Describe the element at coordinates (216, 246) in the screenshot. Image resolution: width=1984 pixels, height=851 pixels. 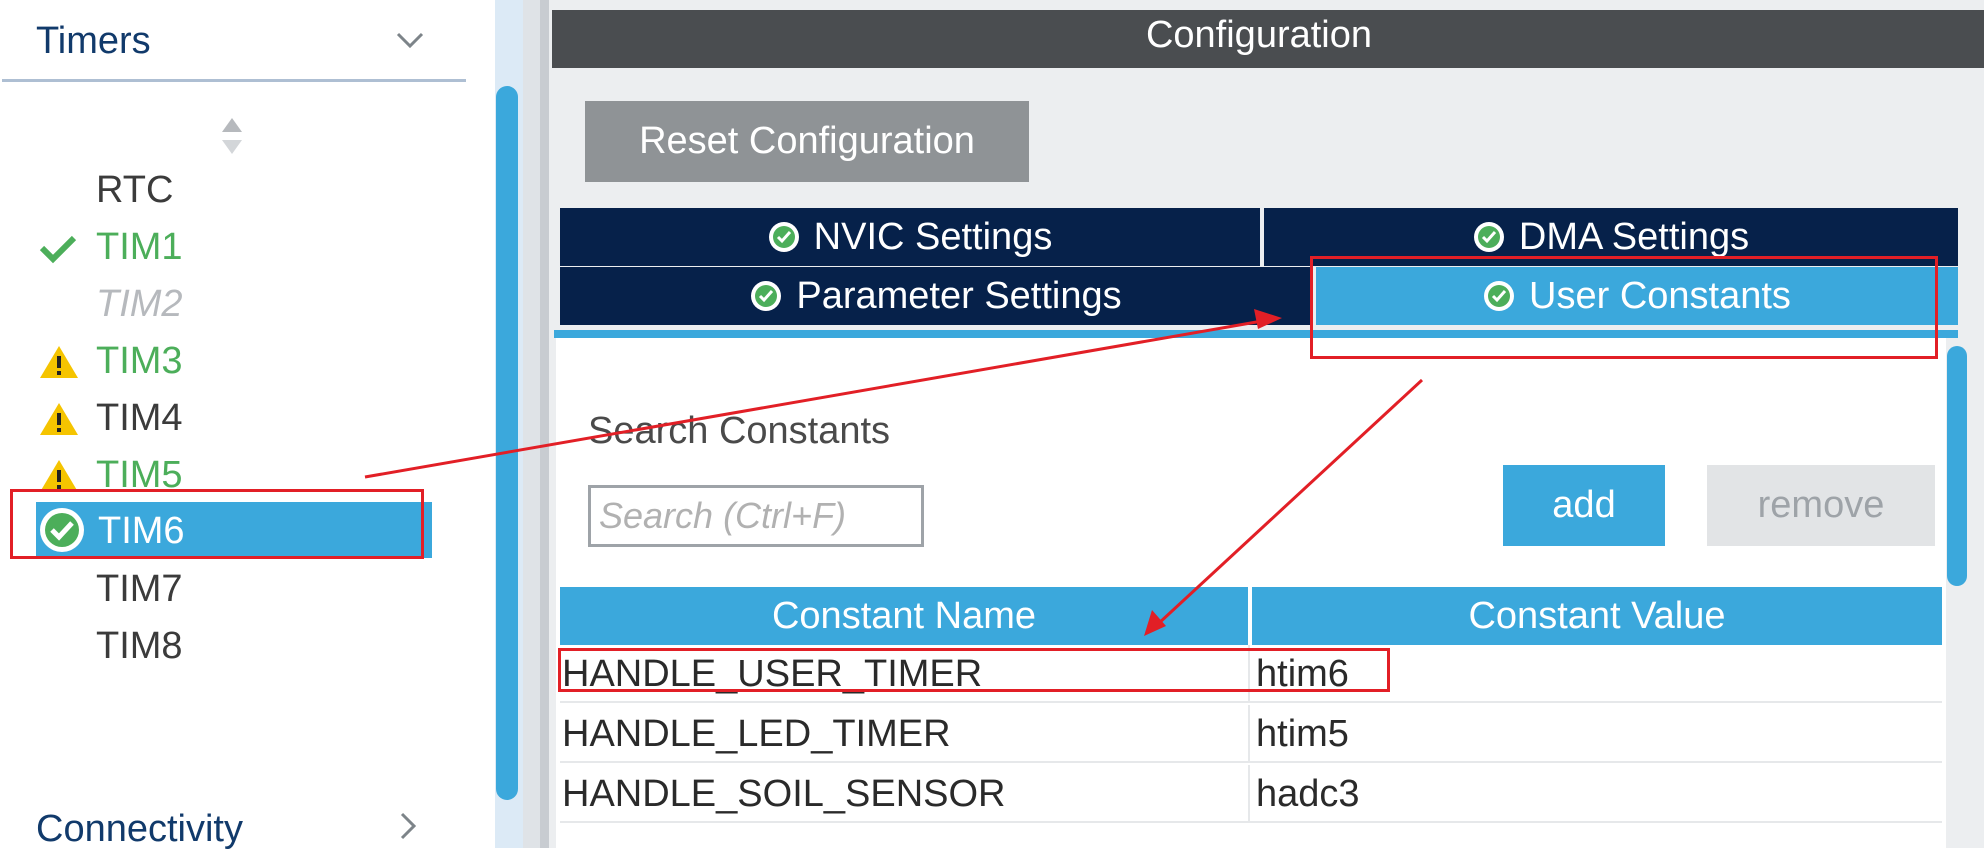
I see `tree-item-tim1: TIM1` at that location.